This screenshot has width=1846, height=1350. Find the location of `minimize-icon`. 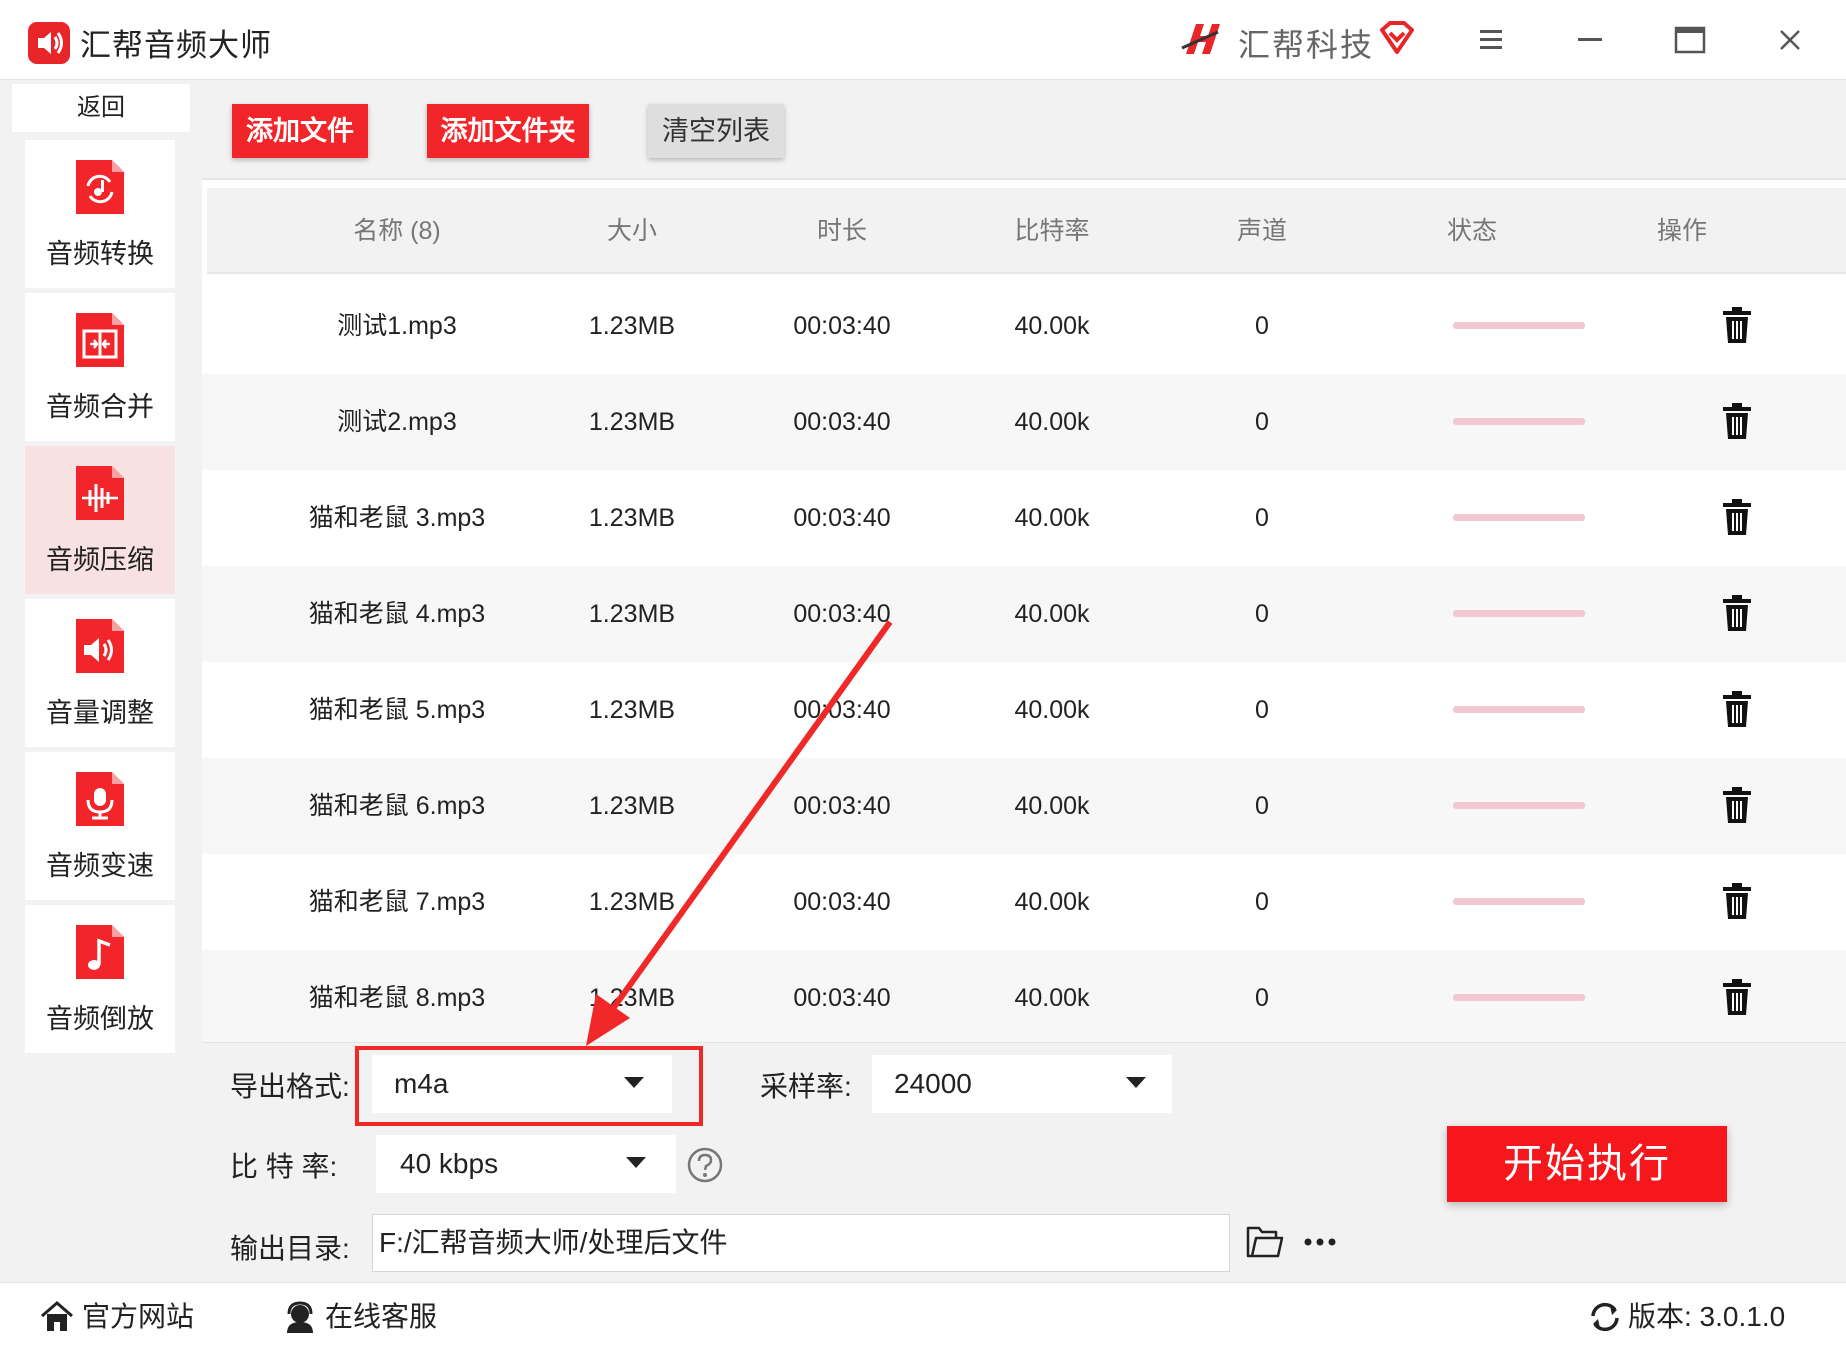

minimize-icon is located at coordinates (1590, 40).